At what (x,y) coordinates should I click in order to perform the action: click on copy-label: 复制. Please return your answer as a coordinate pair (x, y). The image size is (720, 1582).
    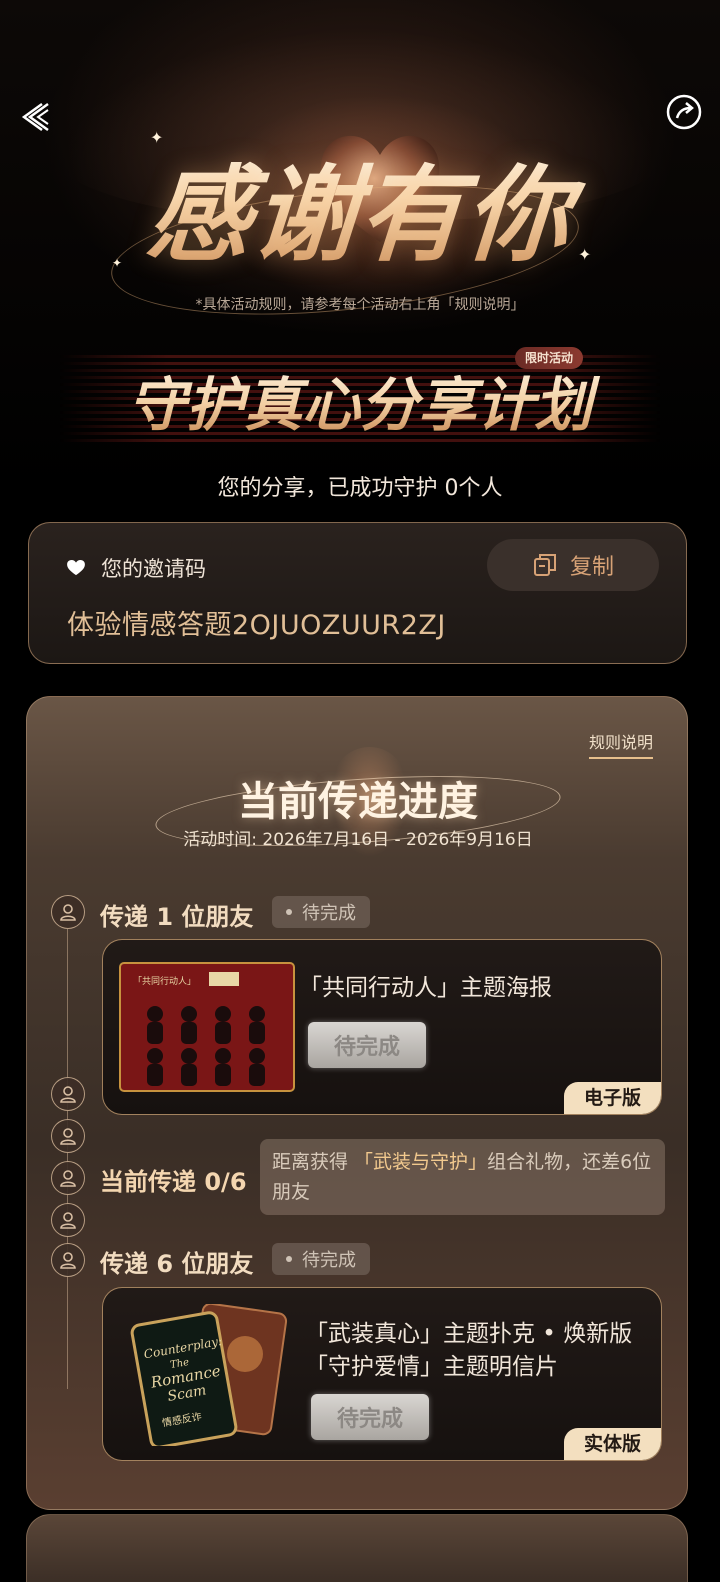
    Looking at the image, I should click on (591, 567).